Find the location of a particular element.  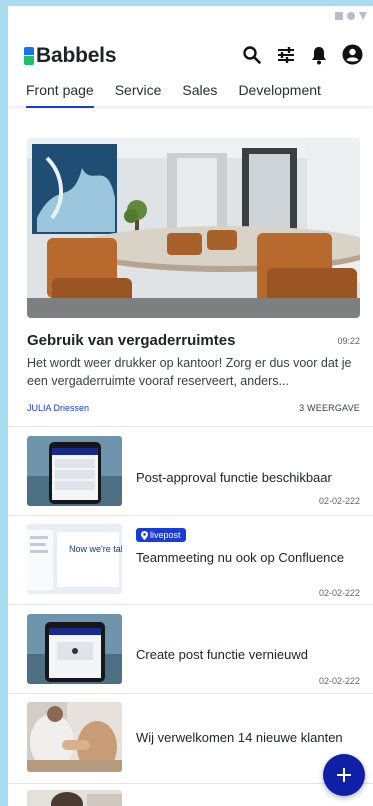

category-tabs: Front page Service Sales Development is located at coordinates (184, 95).